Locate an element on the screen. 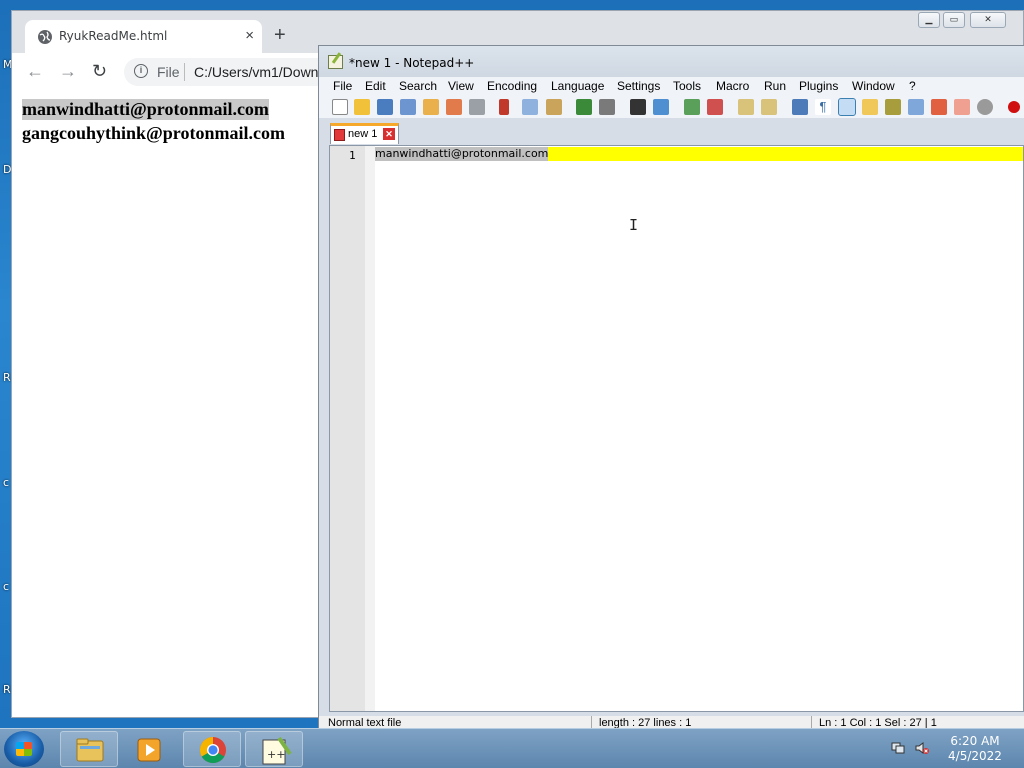 The height and width of the screenshot is (768, 1024). fold-margin is located at coordinates (370, 428).